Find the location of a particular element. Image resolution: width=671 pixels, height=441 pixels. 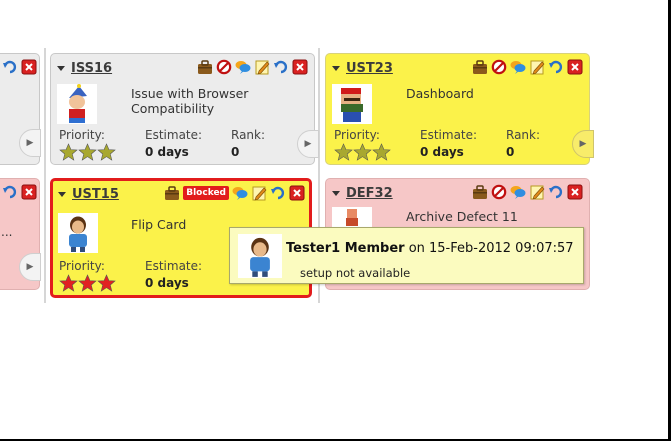

card-partial-left-top: ▶ is located at coordinates (20, 109).